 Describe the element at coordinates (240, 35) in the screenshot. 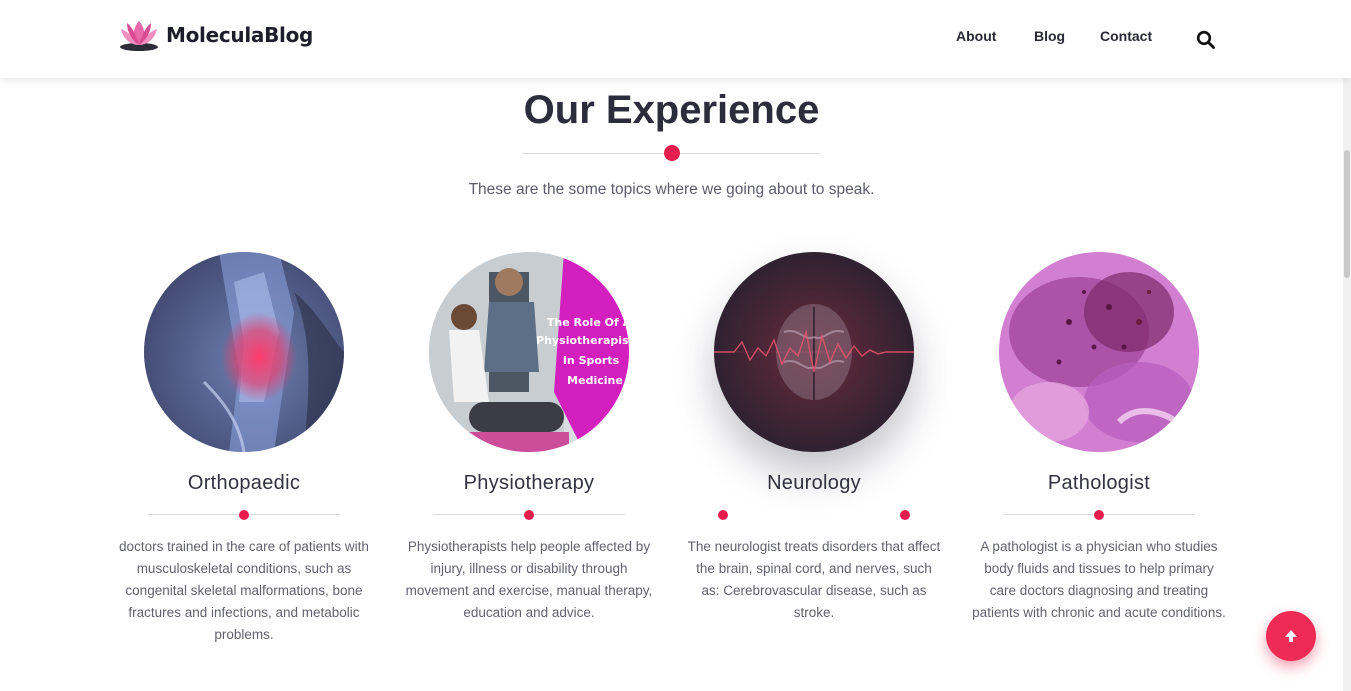

I see `brand-name: MoleculaBlog` at that location.